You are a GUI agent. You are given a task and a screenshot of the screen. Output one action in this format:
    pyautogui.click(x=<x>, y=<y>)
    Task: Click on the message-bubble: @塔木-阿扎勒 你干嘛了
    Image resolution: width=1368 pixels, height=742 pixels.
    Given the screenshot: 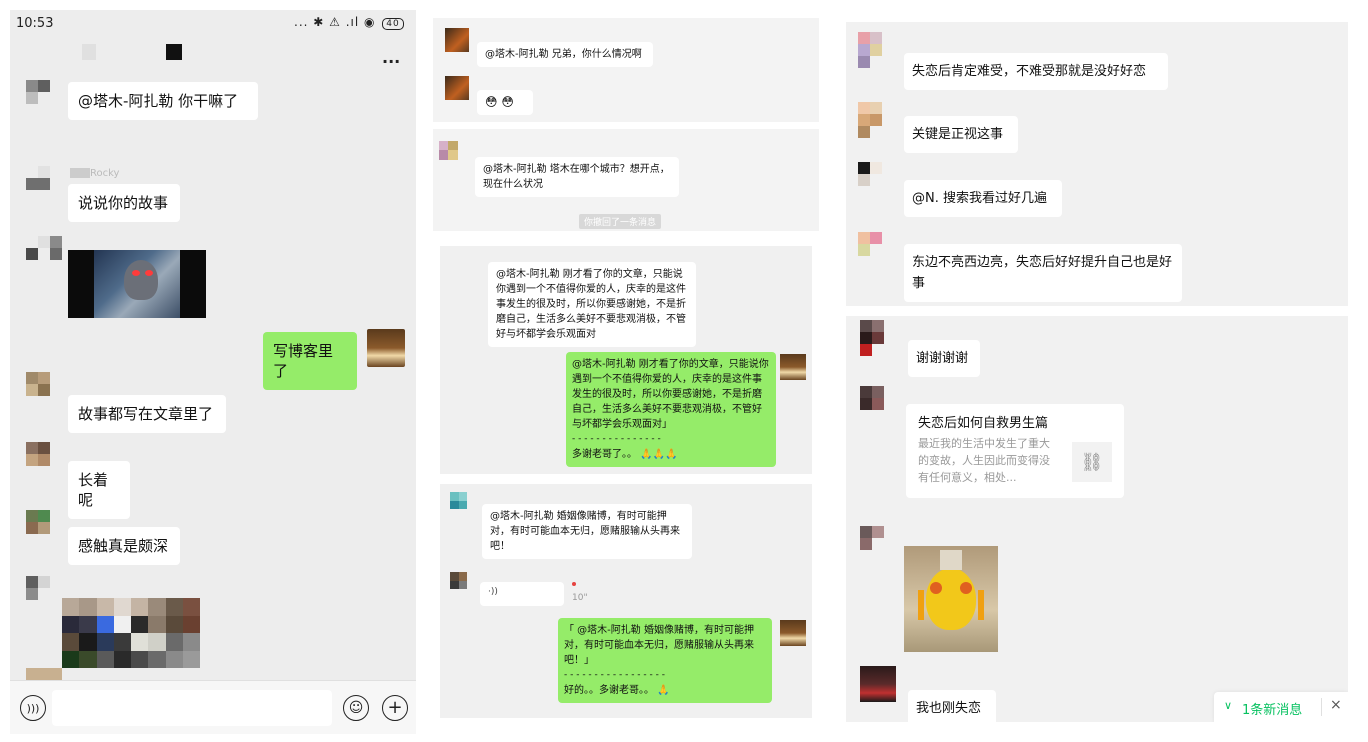 What is the action you would take?
    pyautogui.click(x=163, y=101)
    